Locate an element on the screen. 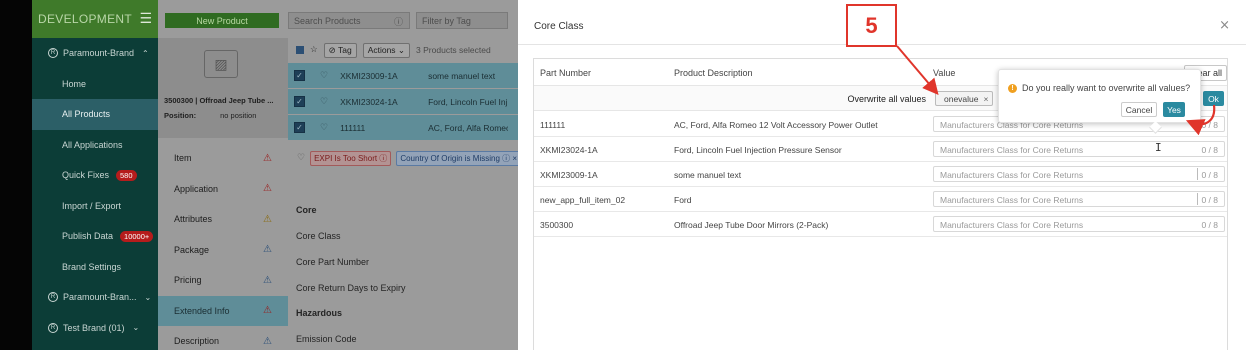  cancel-button: Cancel is located at coordinates (1139, 109).